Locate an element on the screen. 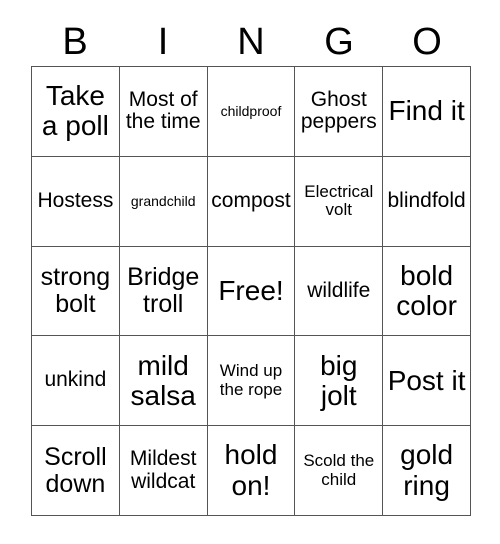 This screenshot has width=500, height=544. bingo-cell-g5: Scold the child is located at coordinates (339, 471).